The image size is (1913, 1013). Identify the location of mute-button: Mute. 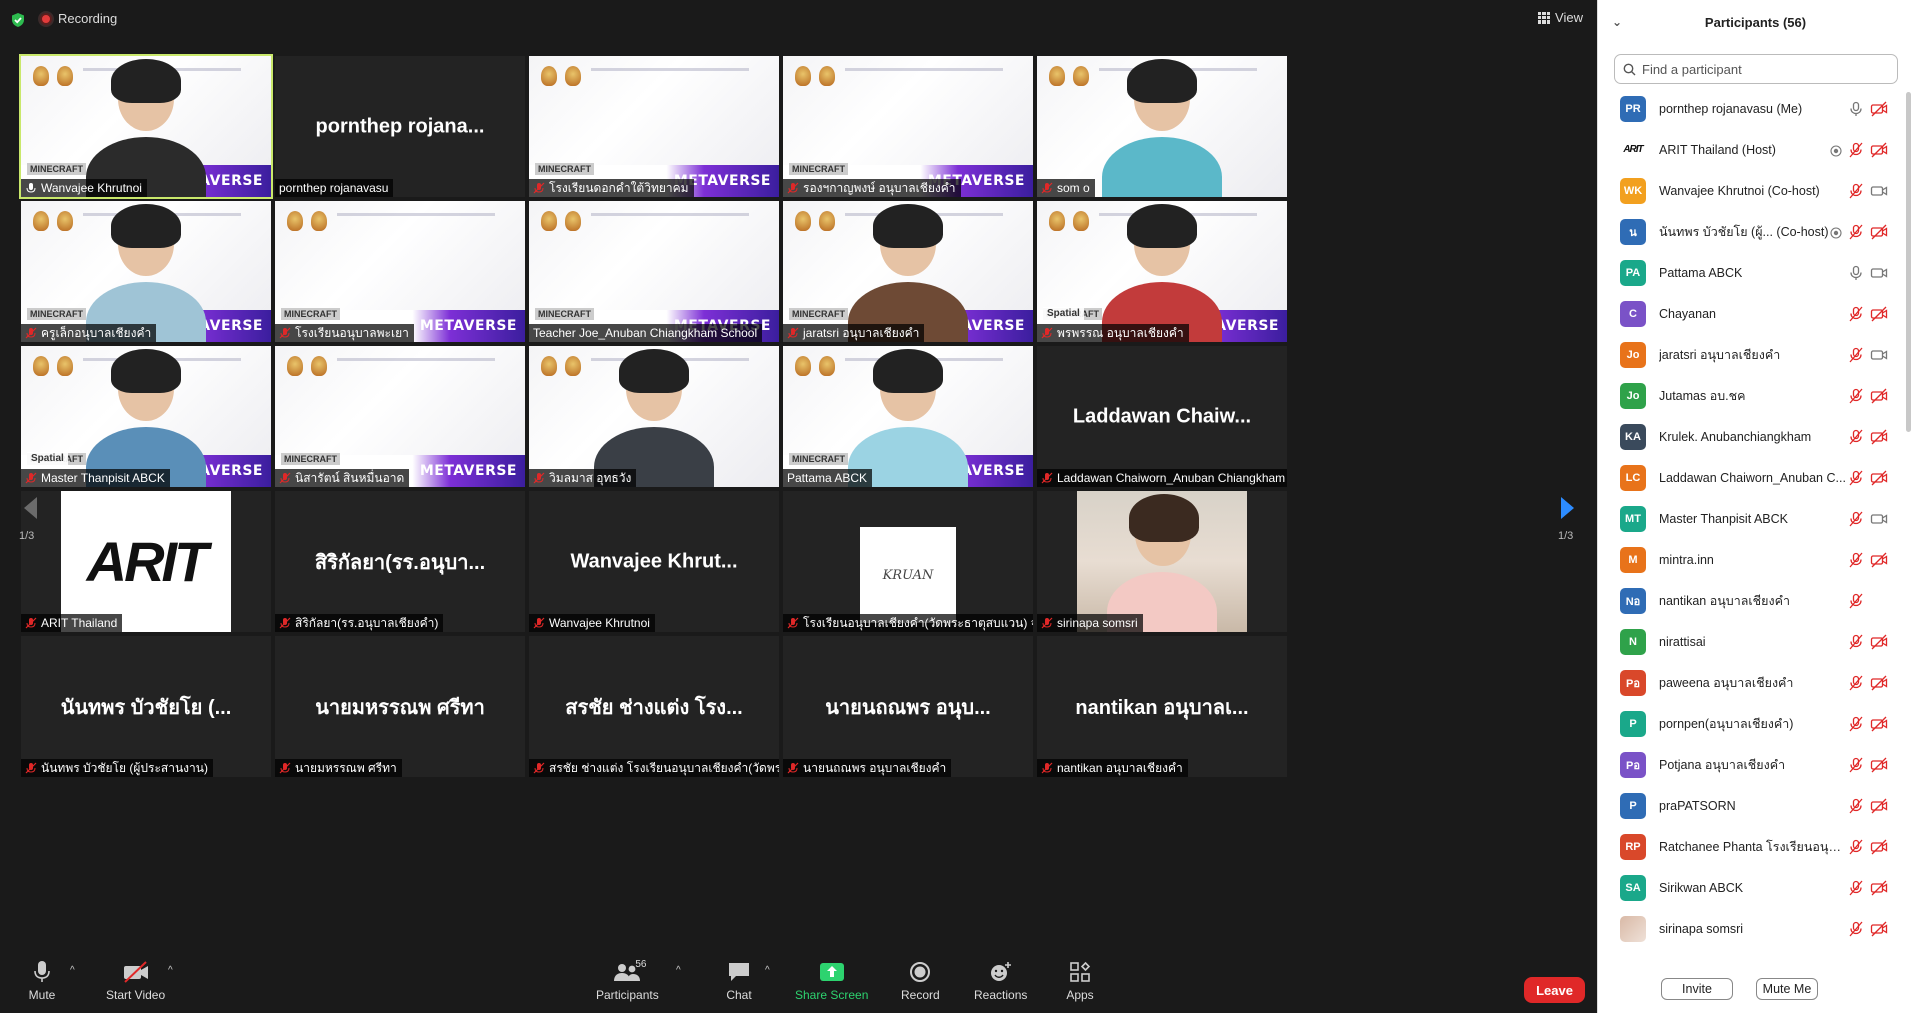
(42, 980).